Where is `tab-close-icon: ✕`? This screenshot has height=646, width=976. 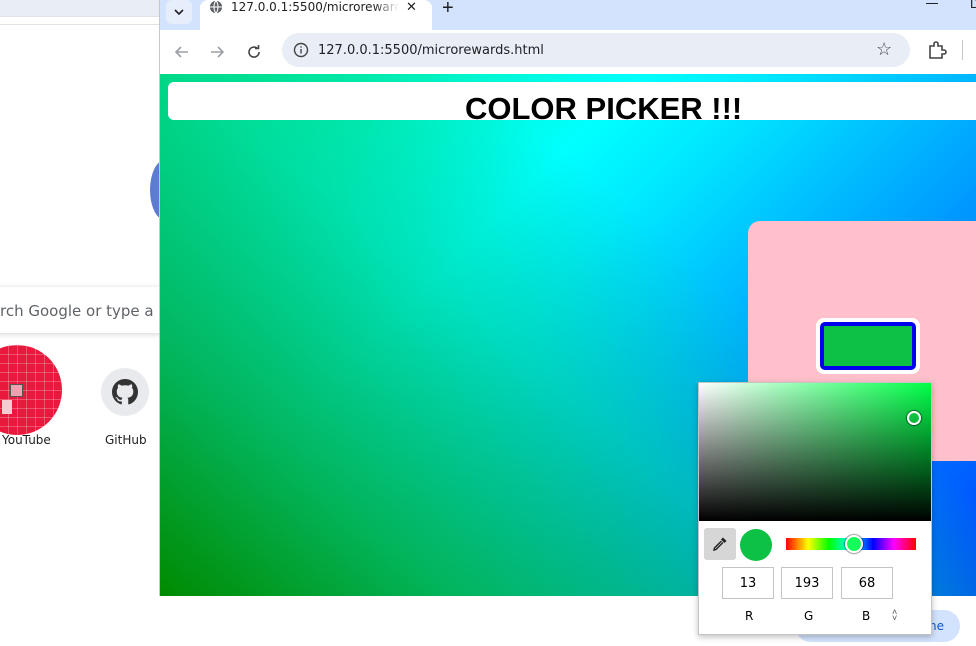 tab-close-icon: ✕ is located at coordinates (411, 7).